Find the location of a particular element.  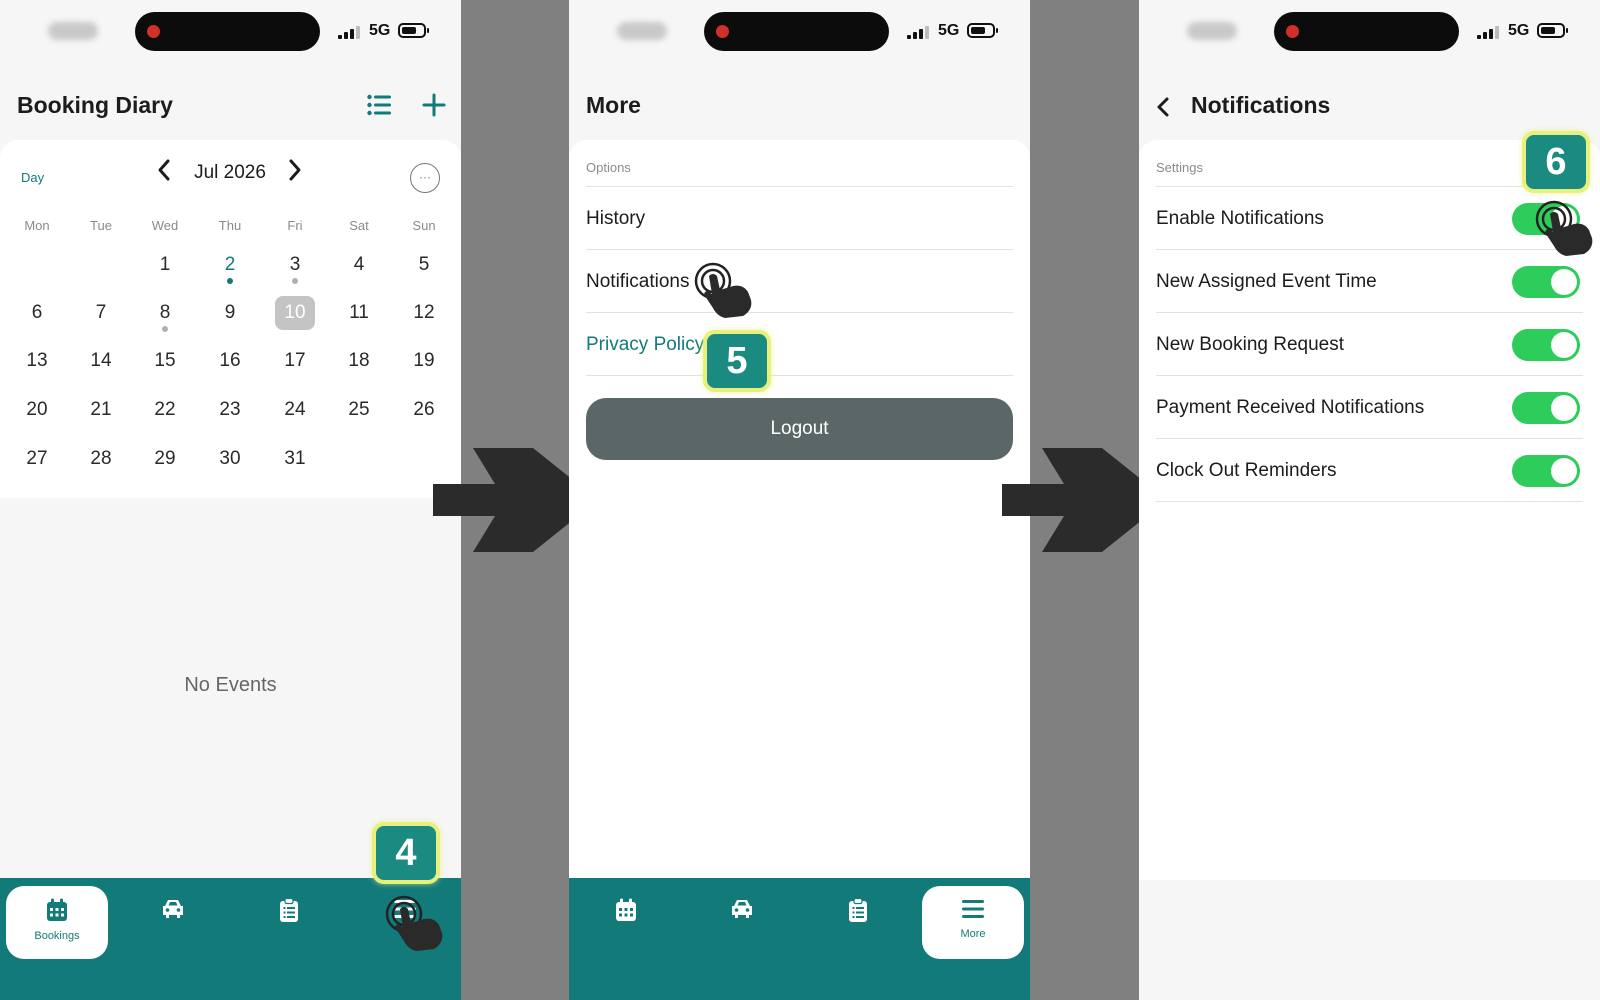

tab-bar: More is located at coordinates (799, 939).